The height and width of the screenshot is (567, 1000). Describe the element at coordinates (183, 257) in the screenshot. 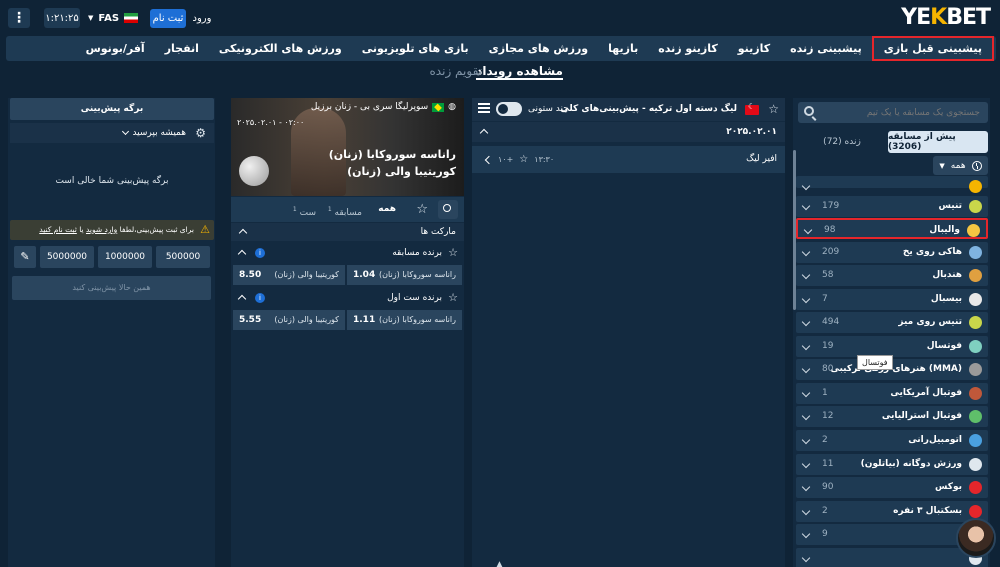

I see `stake-amount-button: 500000` at that location.